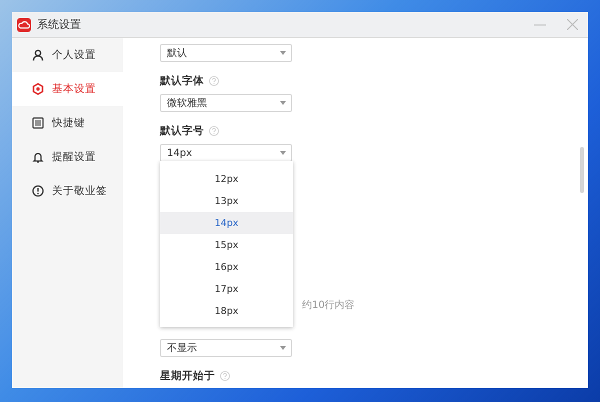 The width and height of the screenshot is (600, 402). I want to click on hint-text: 约10行内容, so click(328, 305).